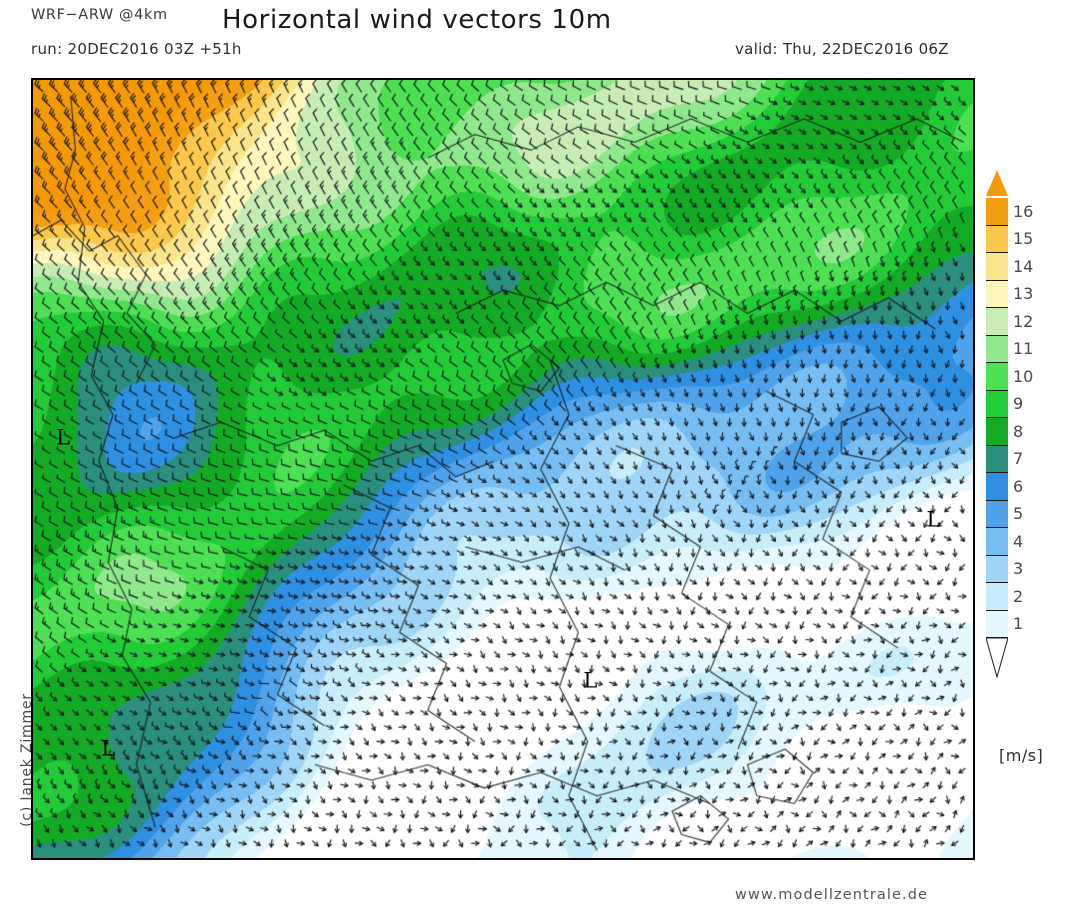  I want to click on pressure-marker-low-4: L, so click(933, 519).